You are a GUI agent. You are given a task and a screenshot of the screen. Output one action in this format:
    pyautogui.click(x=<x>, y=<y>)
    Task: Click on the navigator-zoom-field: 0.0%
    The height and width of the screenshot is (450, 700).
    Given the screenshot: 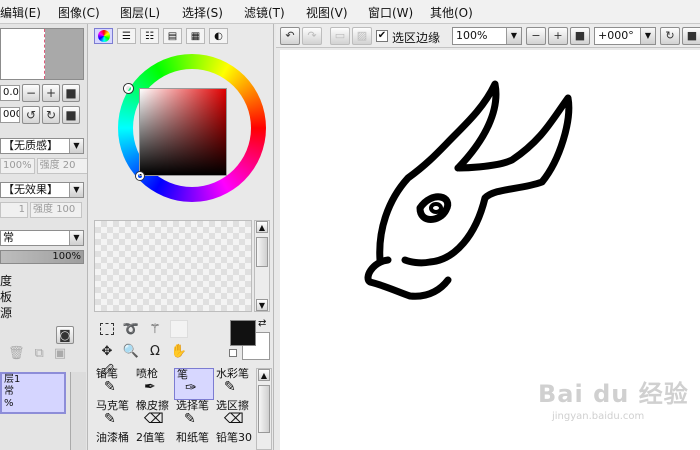 What is the action you would take?
    pyautogui.click(x=10, y=93)
    